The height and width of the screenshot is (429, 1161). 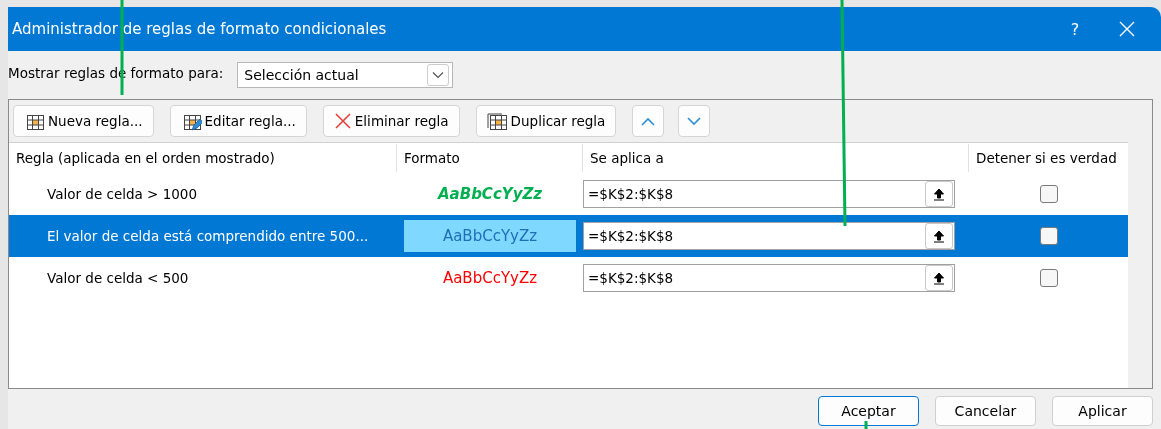 I want to click on move-up-button, so click(x=648, y=121).